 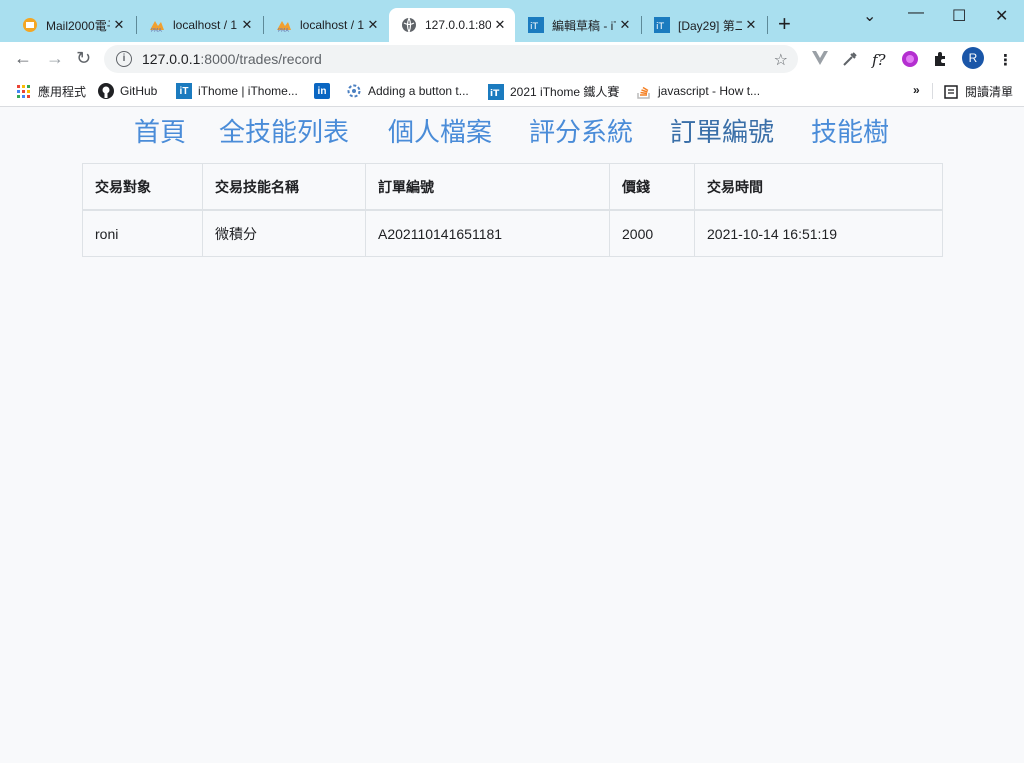 I want to click on cell-skill-name: 微積分, so click(x=284, y=233).